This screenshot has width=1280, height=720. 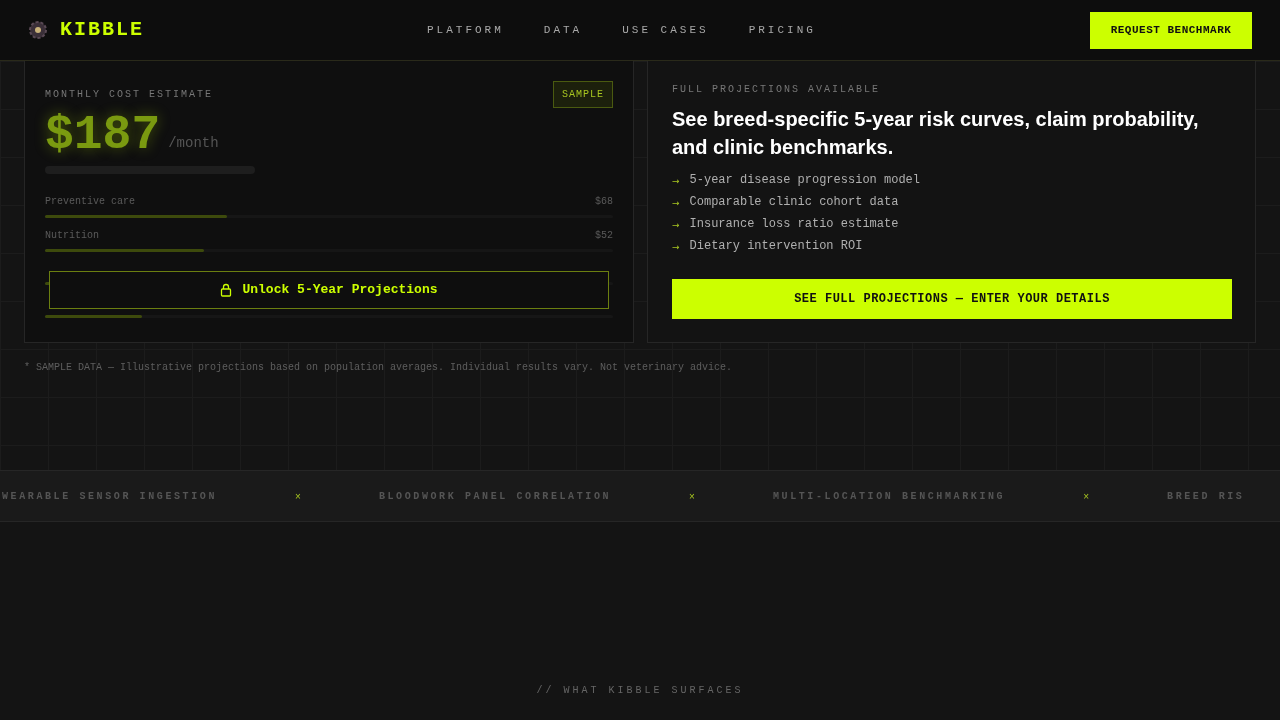 I want to click on footnote: * SAMPLE DATA — Illustrative projections based on population averages. Individual results vary. Not veterinary advice., so click(x=378, y=368).